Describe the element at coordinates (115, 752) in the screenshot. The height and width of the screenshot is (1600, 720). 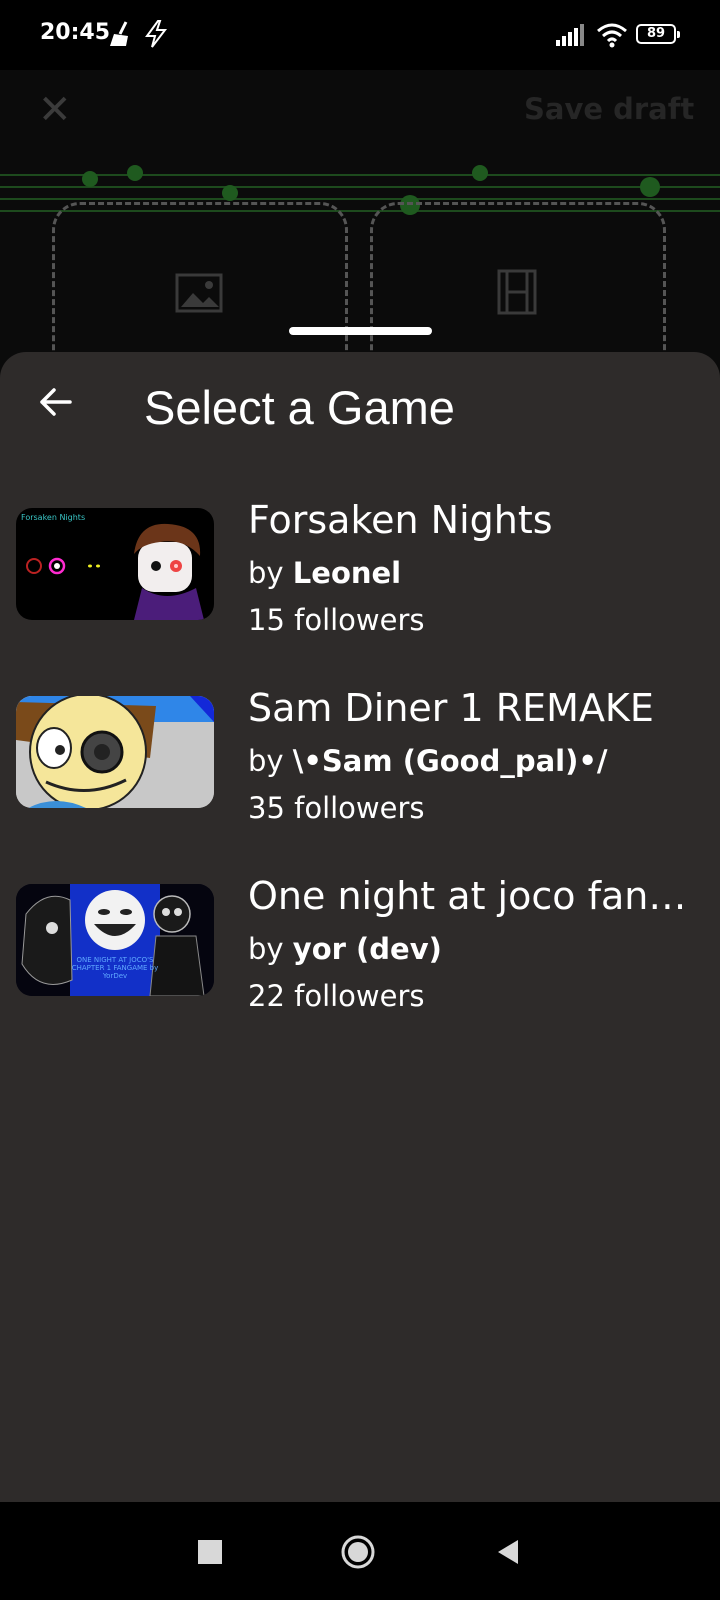
I see `game-thumbnail` at that location.